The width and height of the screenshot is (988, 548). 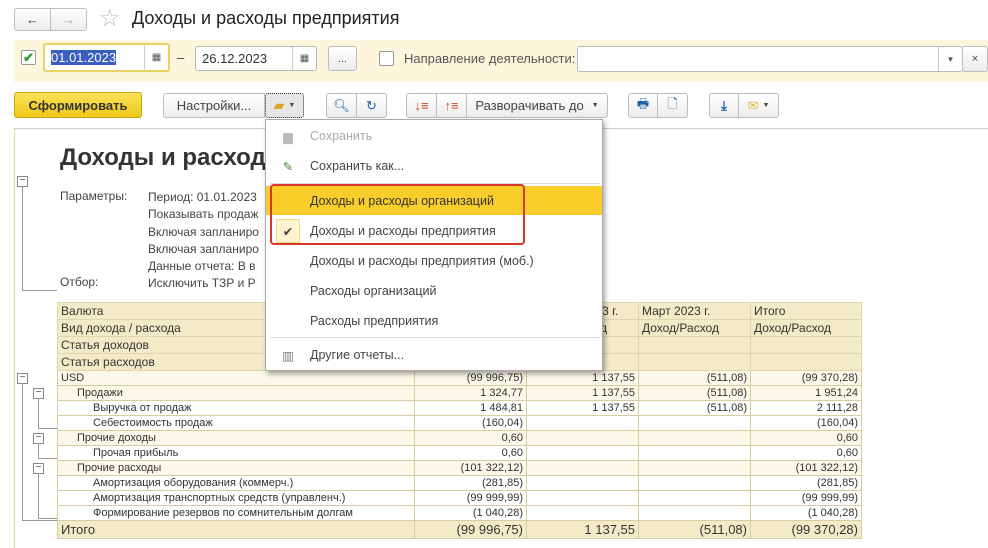 What do you see at coordinates (288, 136) in the screenshot?
I see `floppy-icon: ▆` at bounding box center [288, 136].